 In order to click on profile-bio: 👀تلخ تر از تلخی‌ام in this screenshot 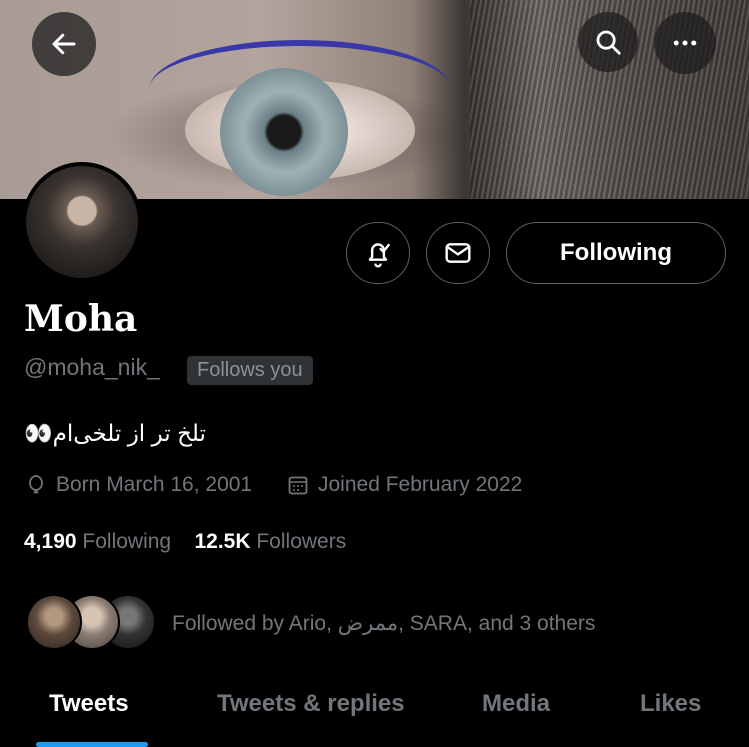, I will do `click(115, 433)`.